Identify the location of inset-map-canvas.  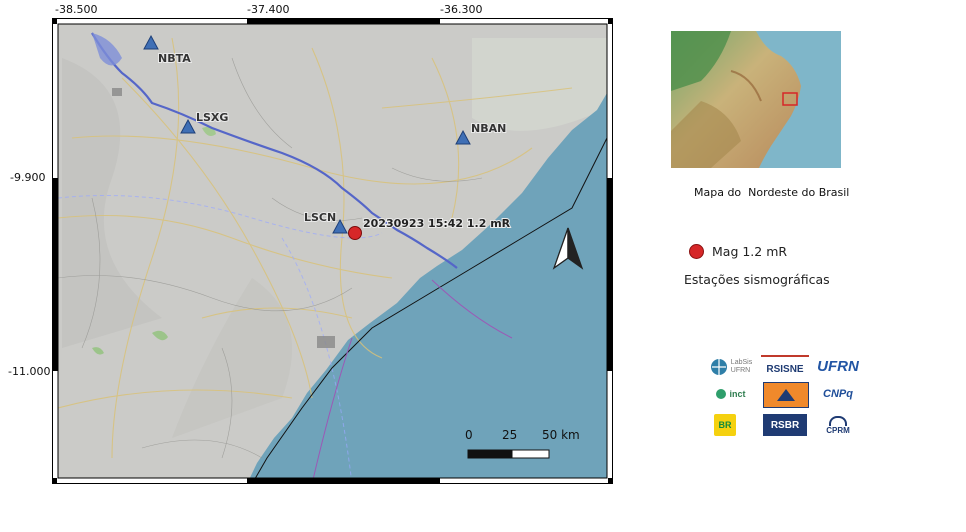
(756, 99).